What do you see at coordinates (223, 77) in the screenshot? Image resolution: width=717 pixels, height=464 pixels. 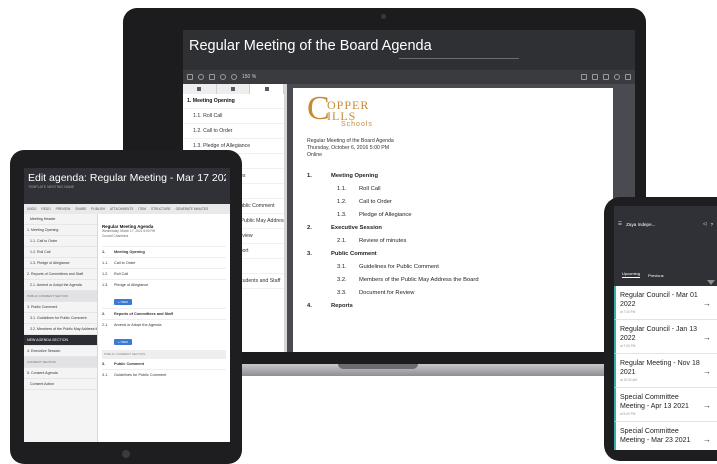 I see `zoom-out-icon` at bounding box center [223, 77].